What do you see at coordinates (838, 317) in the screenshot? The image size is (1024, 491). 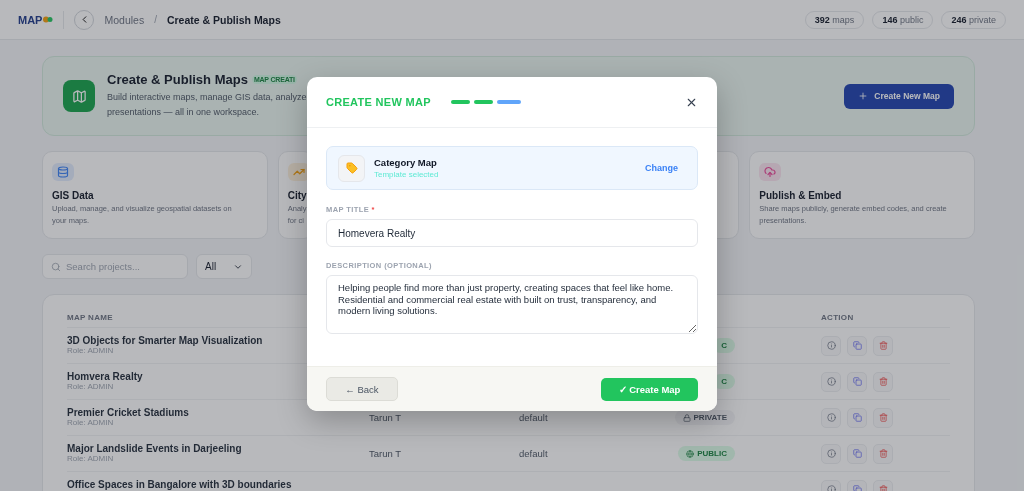 I see `column-header: ACTION` at bounding box center [838, 317].